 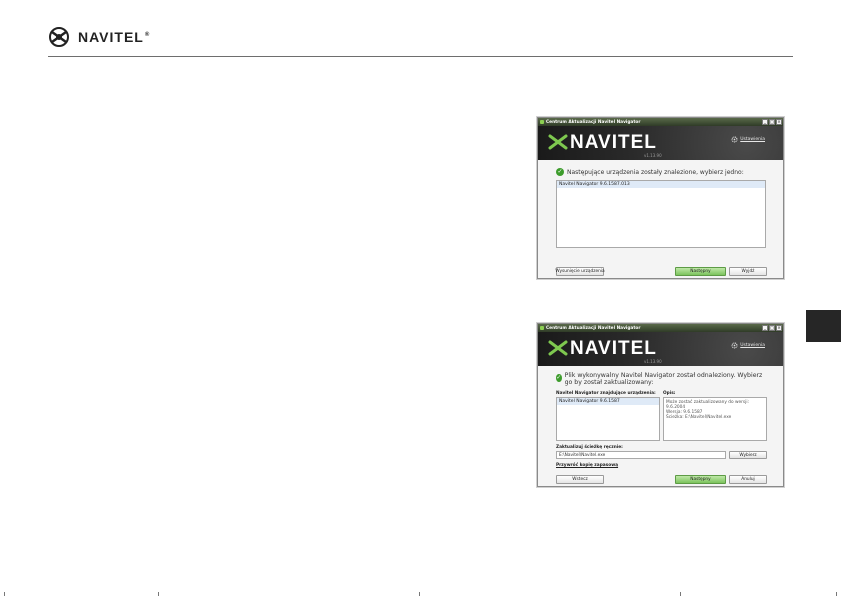 What do you see at coordinates (748, 271) in the screenshot?
I see `exit-button: Wyjdź` at bounding box center [748, 271].